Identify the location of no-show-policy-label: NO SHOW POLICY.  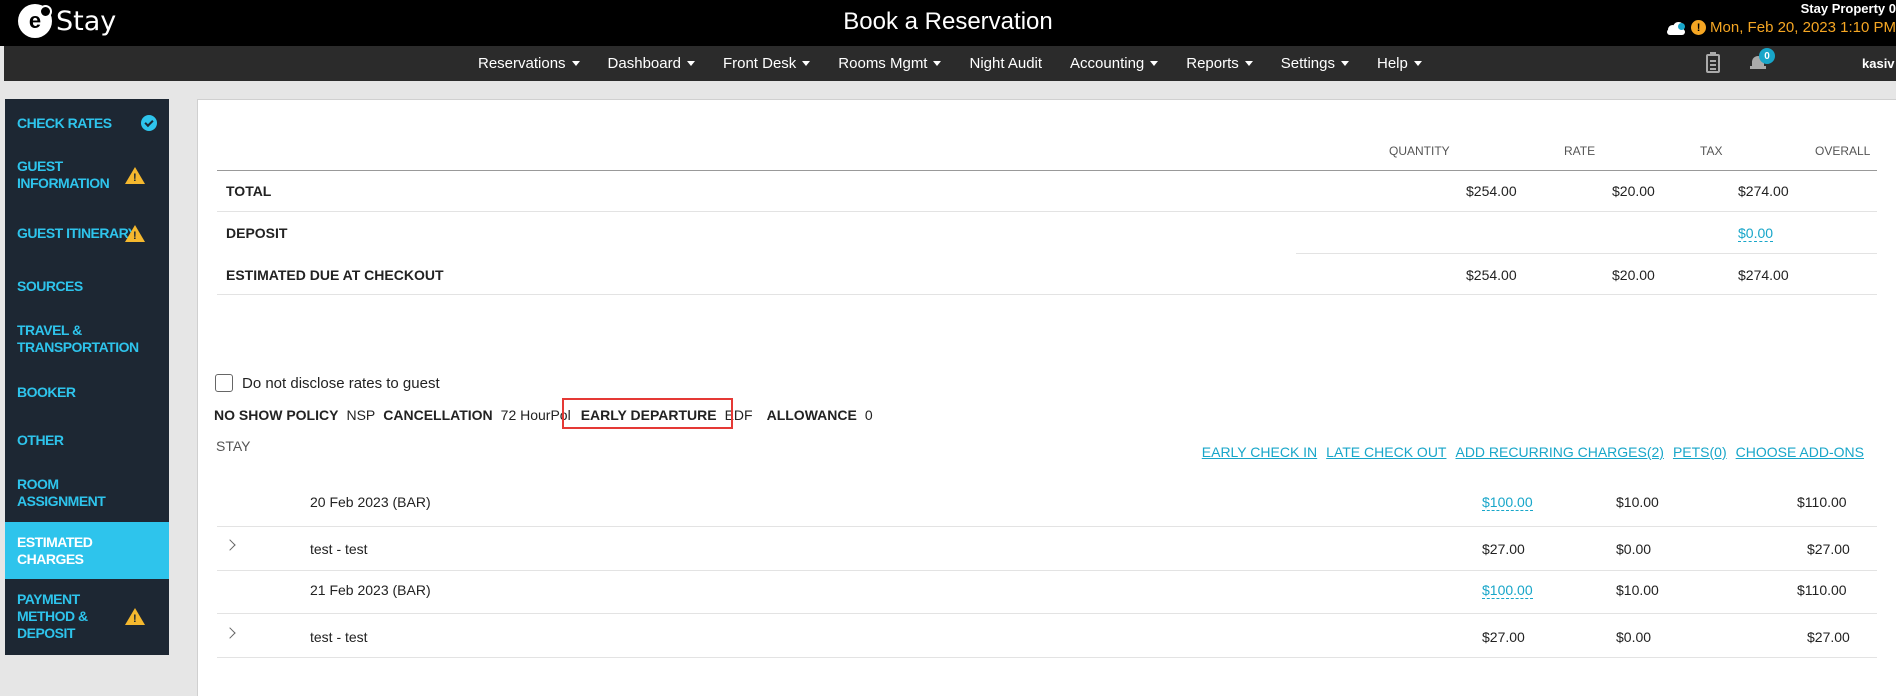
(276, 415).